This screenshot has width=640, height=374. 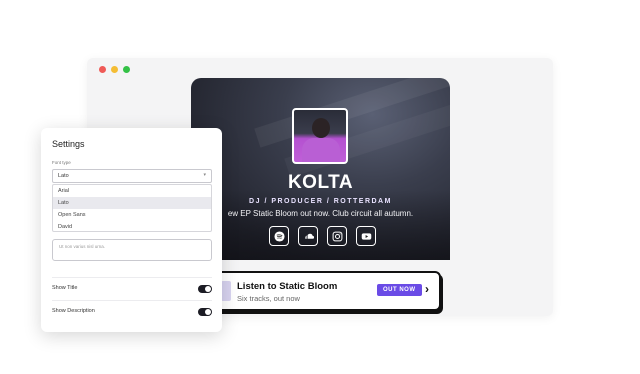 I want to click on browser-titlebar, so click(x=320, y=69).